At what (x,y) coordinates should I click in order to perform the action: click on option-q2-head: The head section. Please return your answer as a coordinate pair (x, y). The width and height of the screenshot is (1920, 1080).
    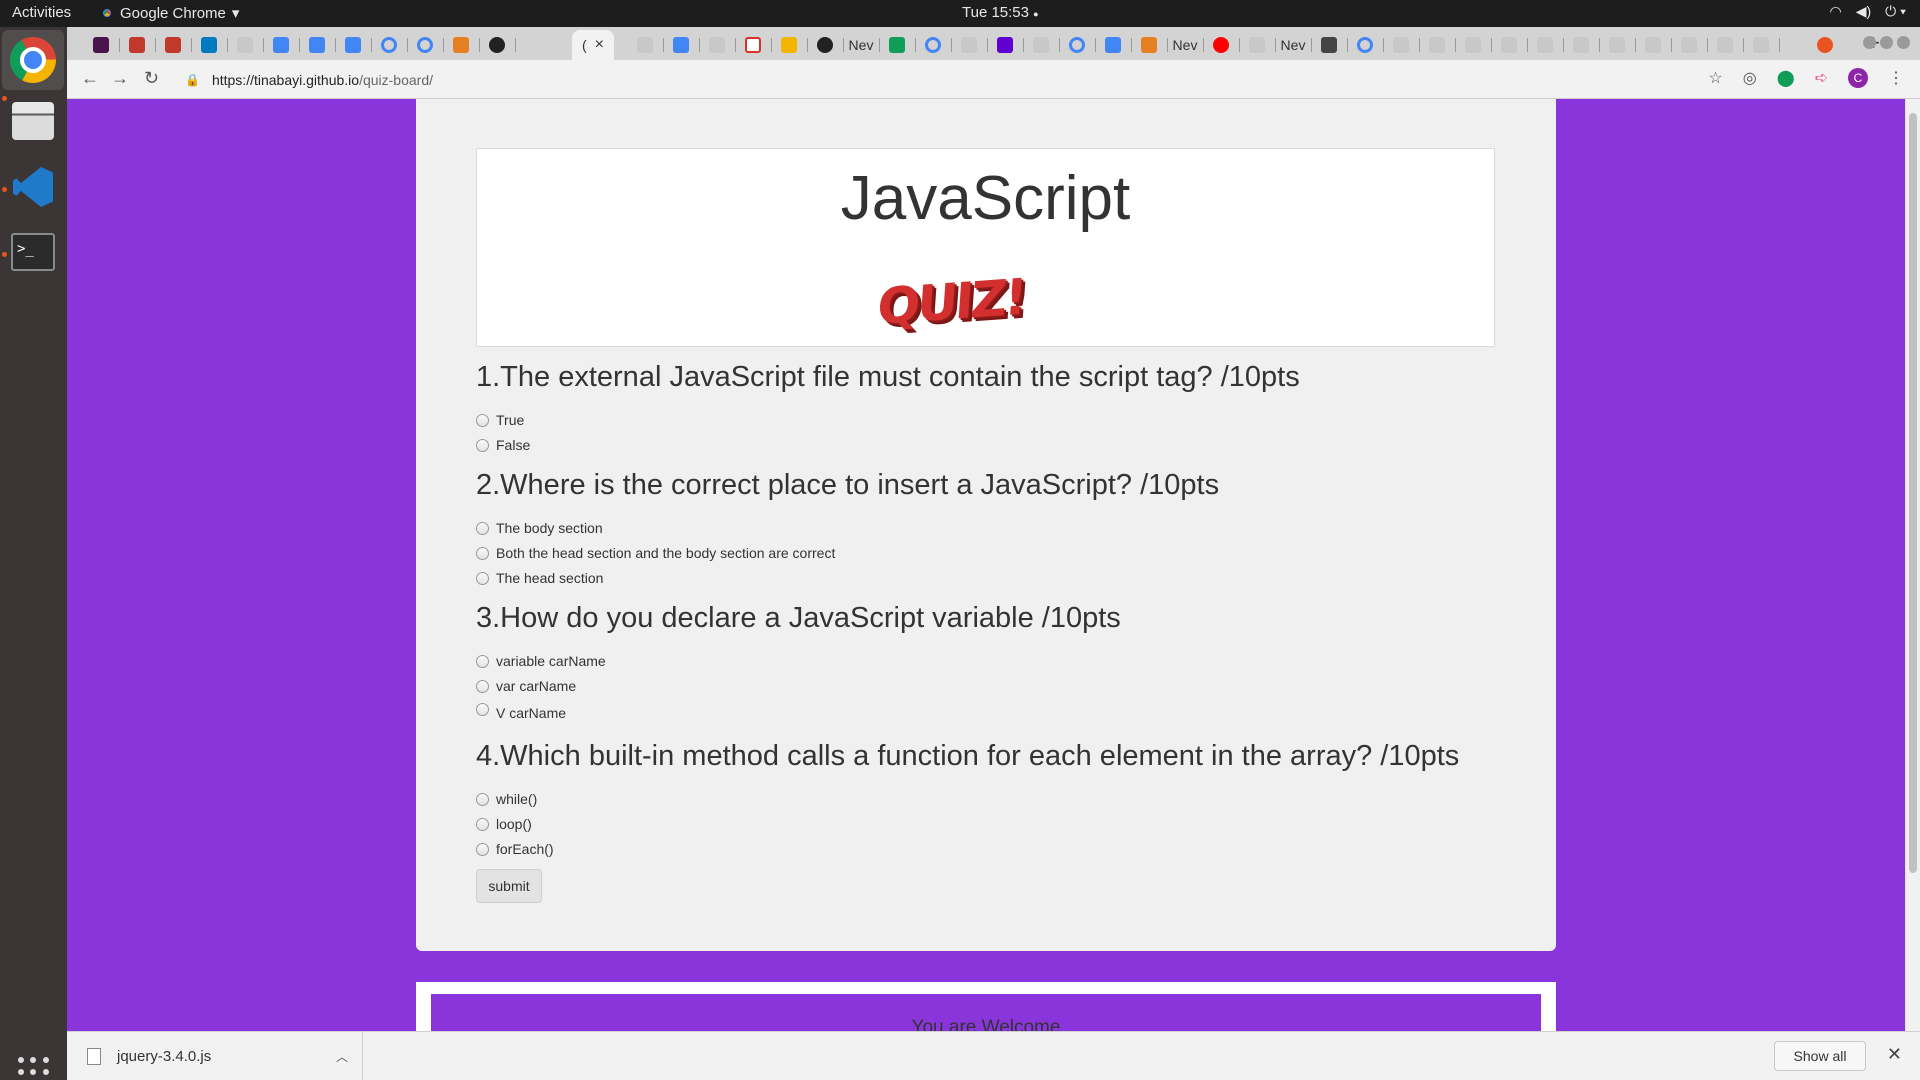
    Looking at the image, I should click on (539, 578).